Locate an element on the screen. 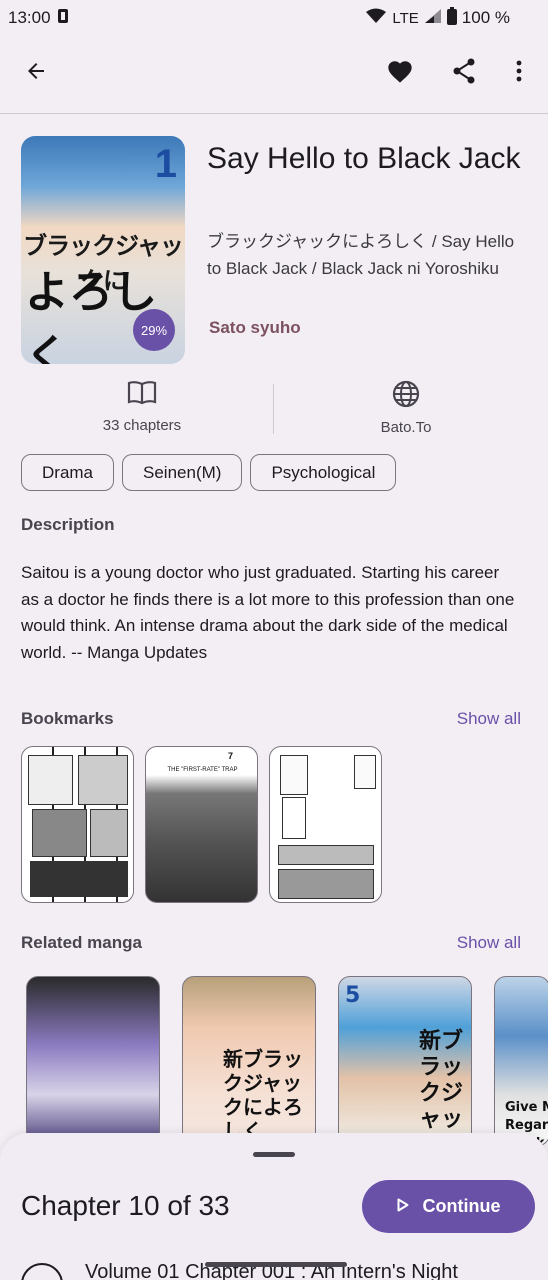 The width and height of the screenshot is (548, 1280). chapter-progress-text: Chapter 10 of 33 is located at coordinates (125, 1205).